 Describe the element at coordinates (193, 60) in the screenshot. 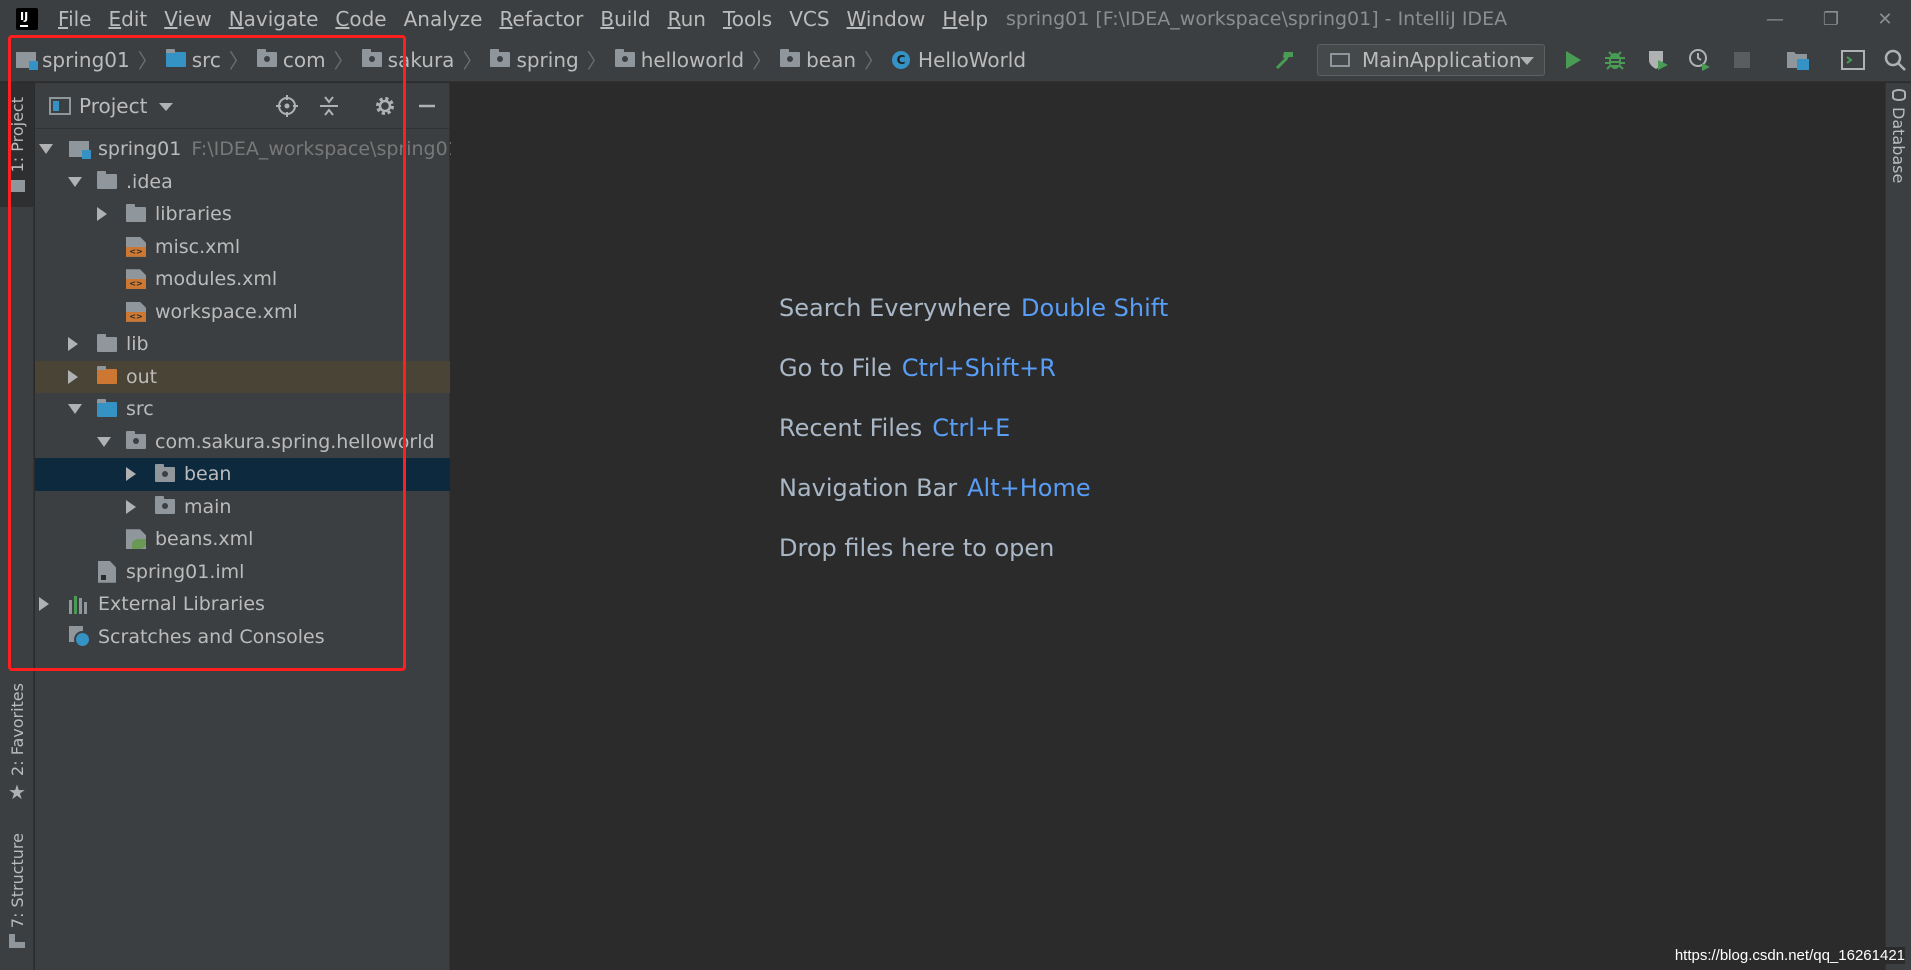

I see `breadcrumb-src: src` at that location.